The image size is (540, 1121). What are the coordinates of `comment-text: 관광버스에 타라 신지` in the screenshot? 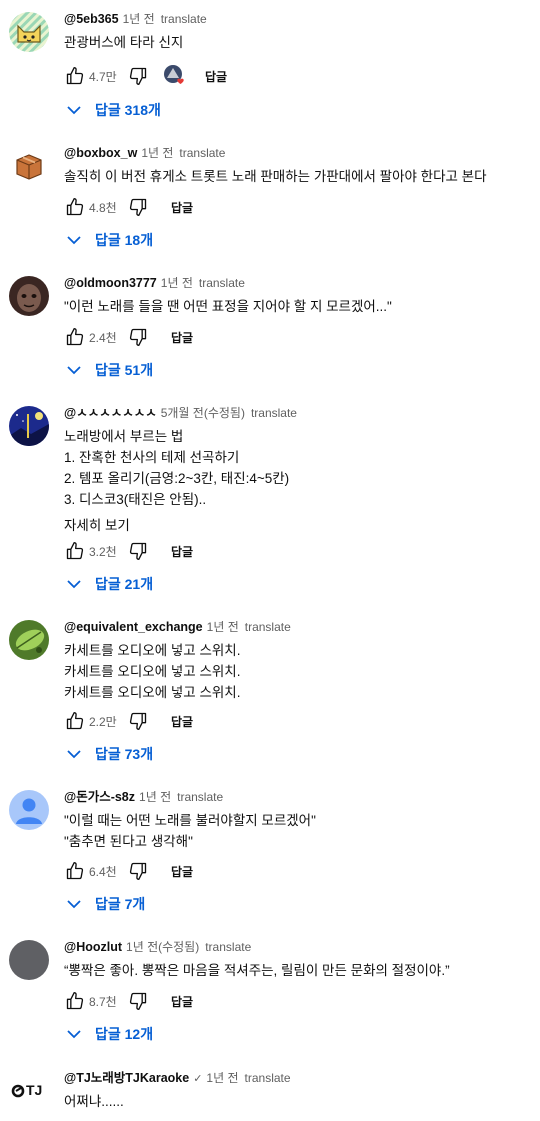 It's located at (296, 42).